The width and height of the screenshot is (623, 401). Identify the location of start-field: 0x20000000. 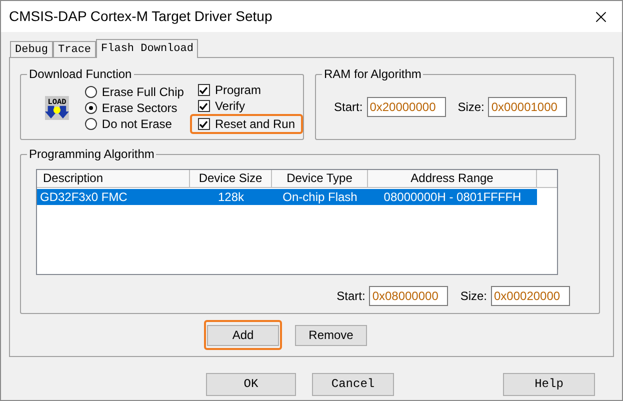
(406, 107).